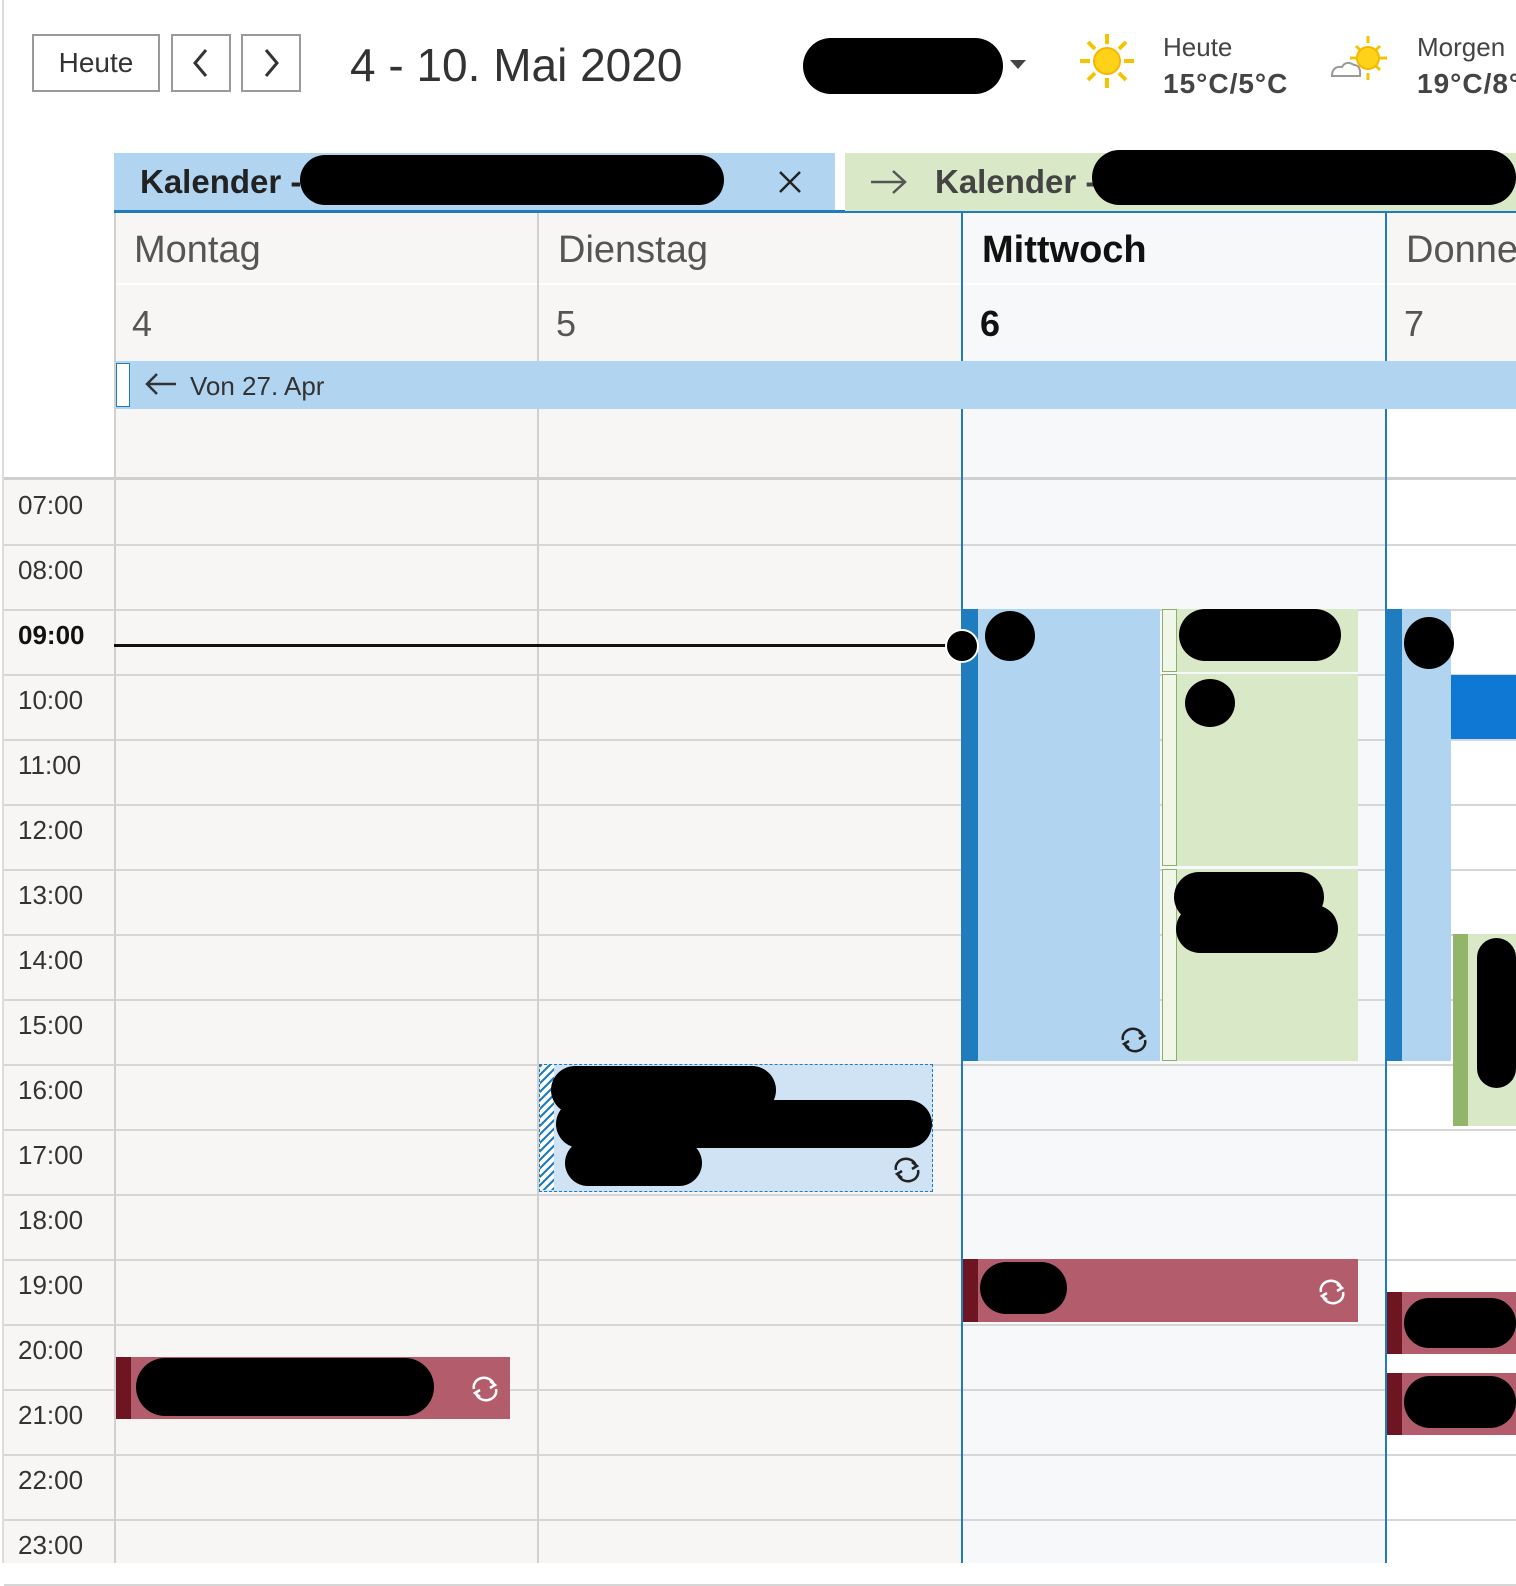 Image resolution: width=1516 pixels, height=1586 pixels. I want to click on weather-today-temp: 15°C/5°C, so click(1226, 83).